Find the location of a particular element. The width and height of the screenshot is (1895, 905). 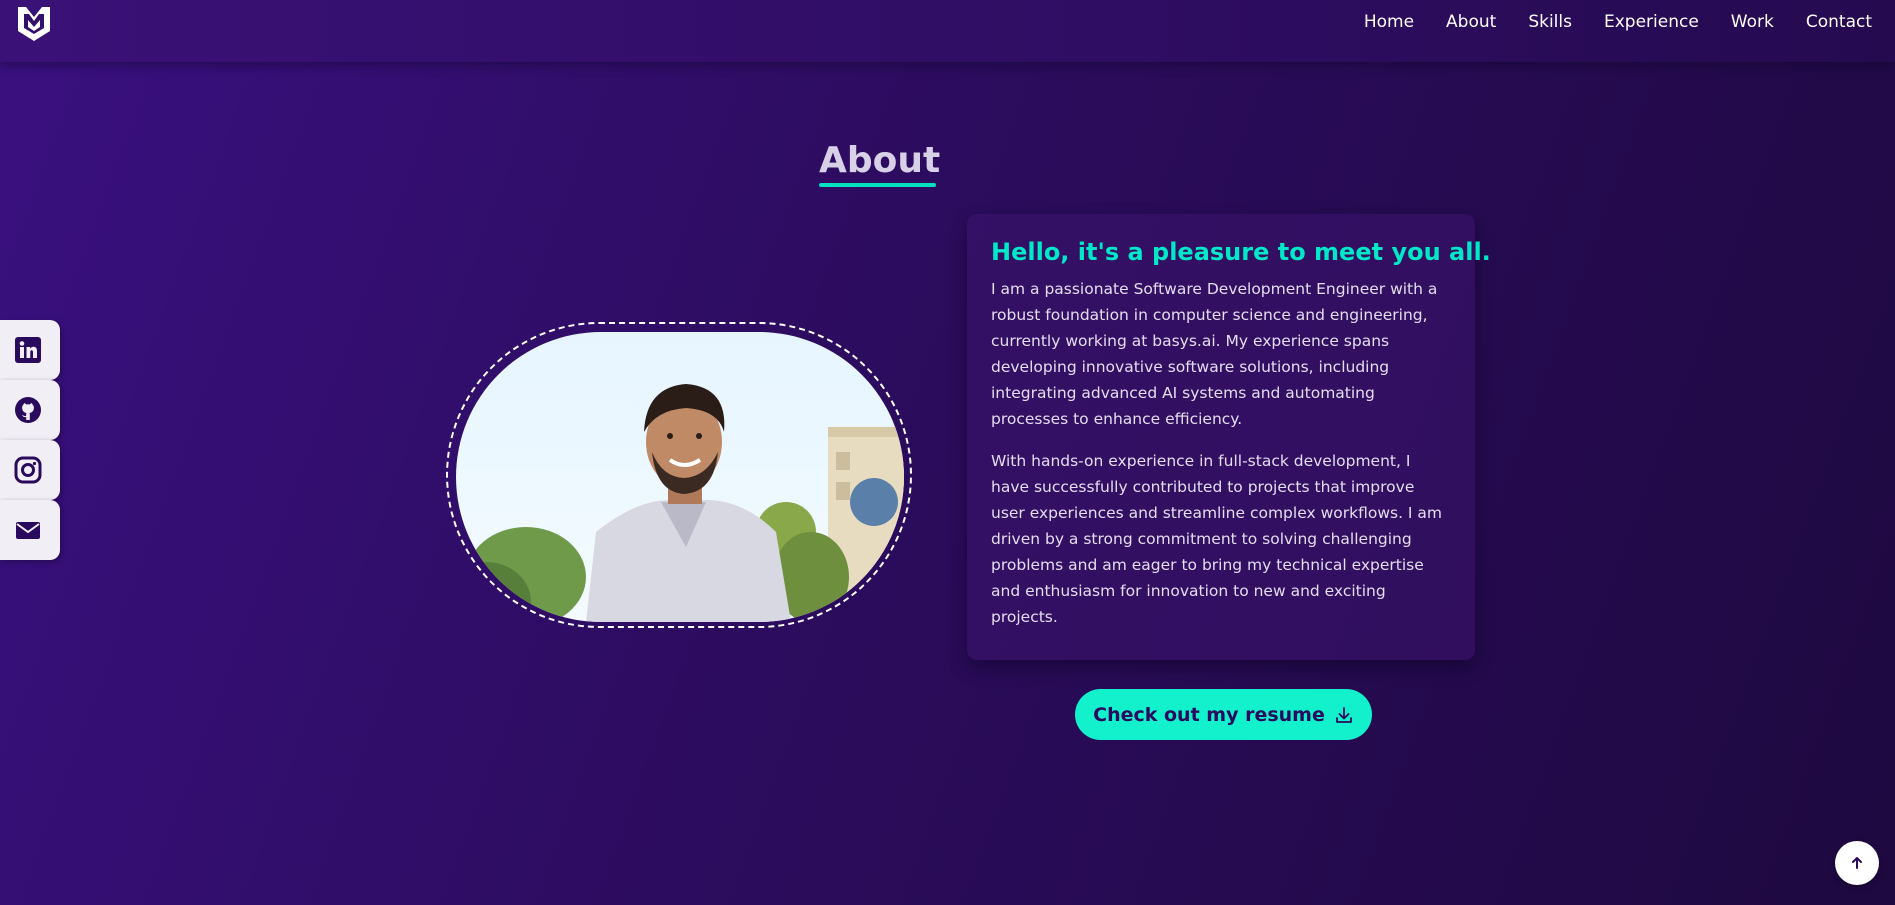

nav-link-skills: Skills is located at coordinates (1550, 22).